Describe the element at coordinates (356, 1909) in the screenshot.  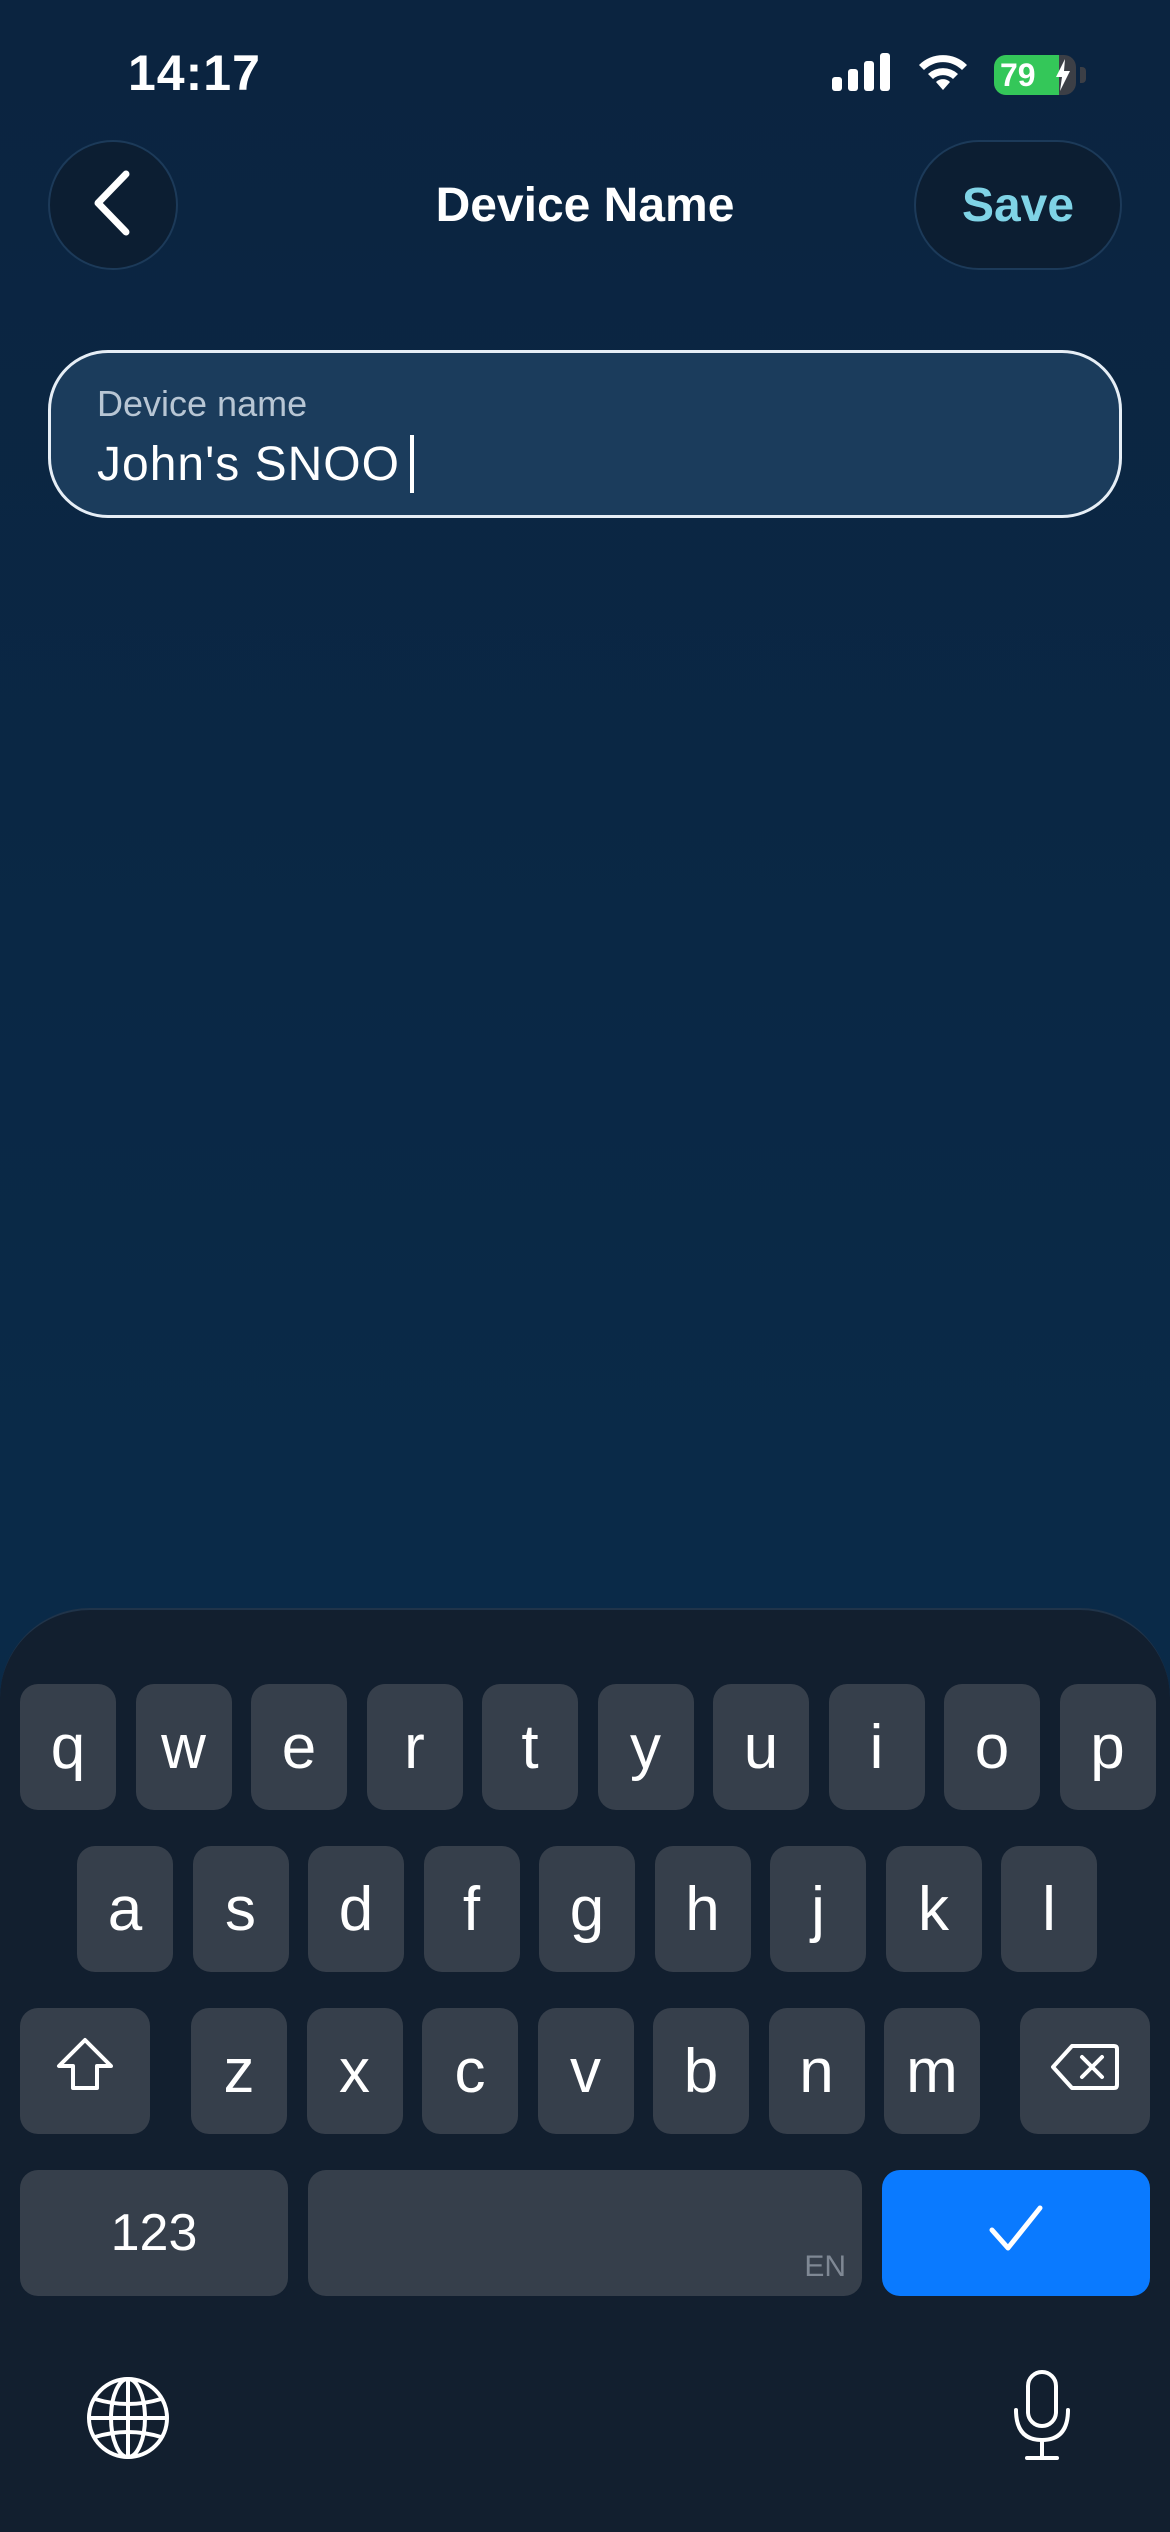
I see `key-d: d` at that location.